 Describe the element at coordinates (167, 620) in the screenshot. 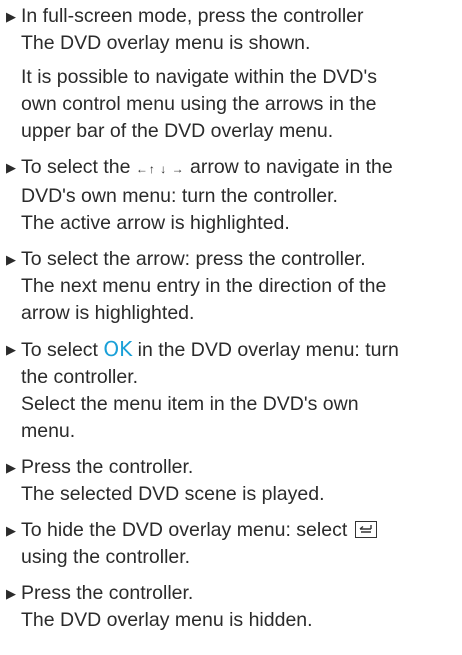

I see `step-result: The DVD overlay menu is hidden.` at that location.